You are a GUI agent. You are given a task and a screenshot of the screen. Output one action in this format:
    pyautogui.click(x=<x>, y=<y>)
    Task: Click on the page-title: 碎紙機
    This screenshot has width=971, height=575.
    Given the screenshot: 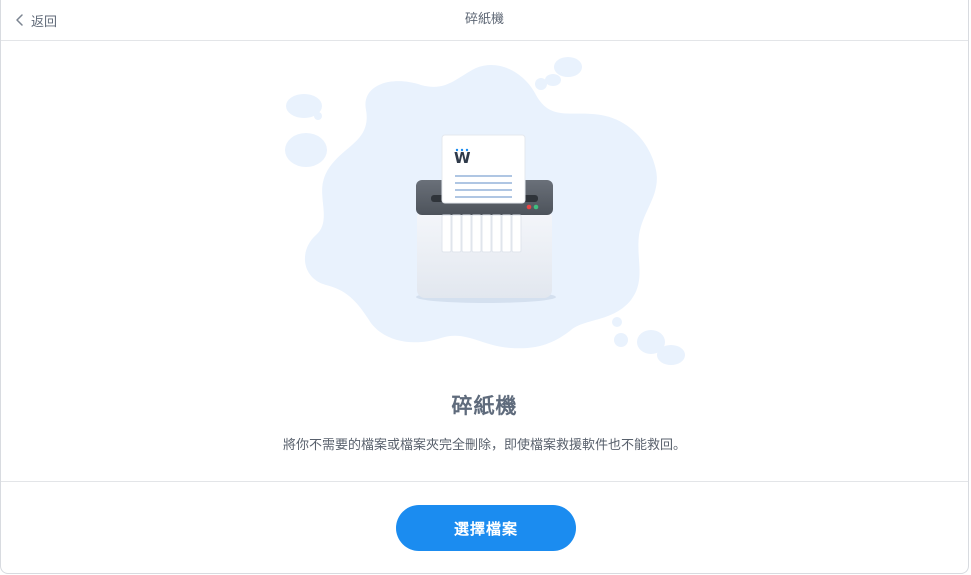 What is the action you would take?
    pyautogui.click(x=484, y=406)
    